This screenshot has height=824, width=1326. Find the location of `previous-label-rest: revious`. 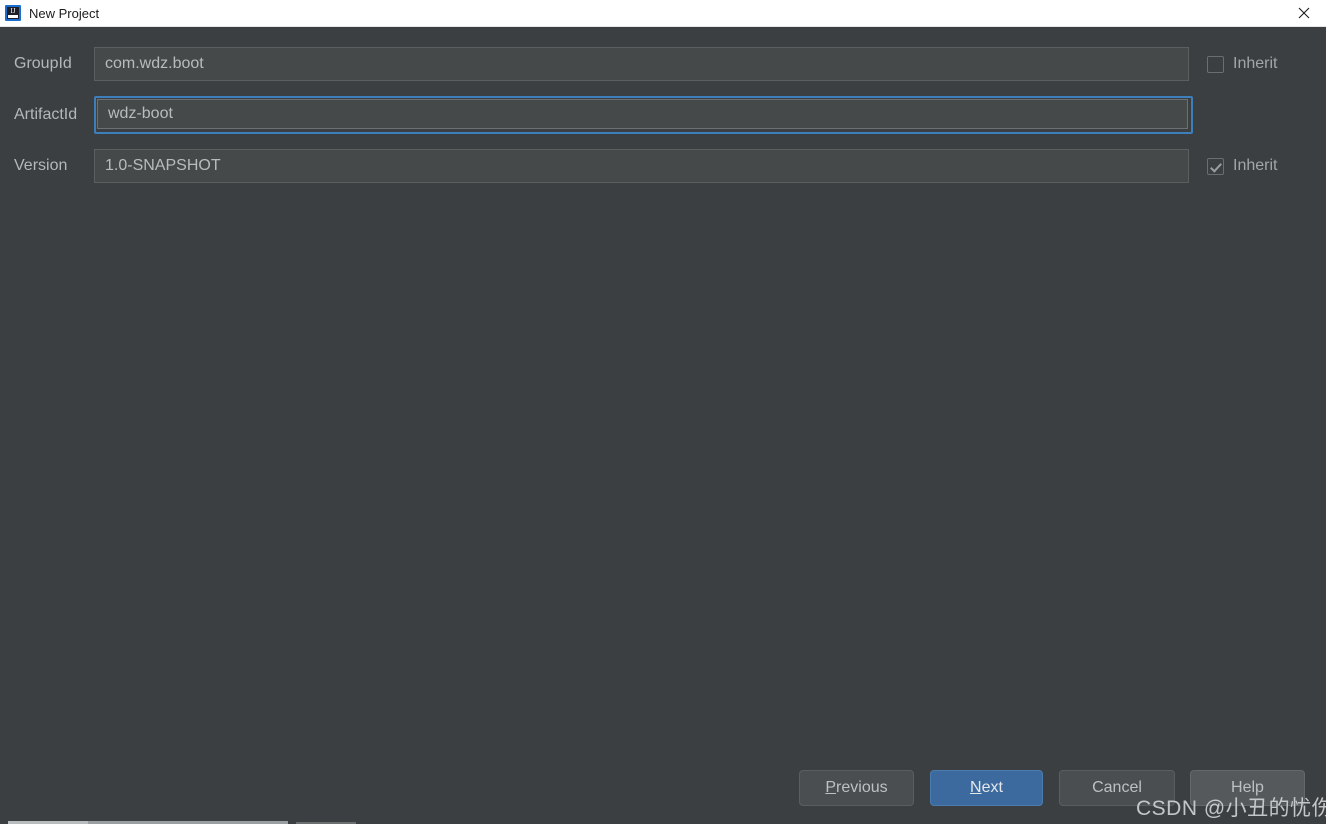

previous-label-rest: revious is located at coordinates (862, 787).